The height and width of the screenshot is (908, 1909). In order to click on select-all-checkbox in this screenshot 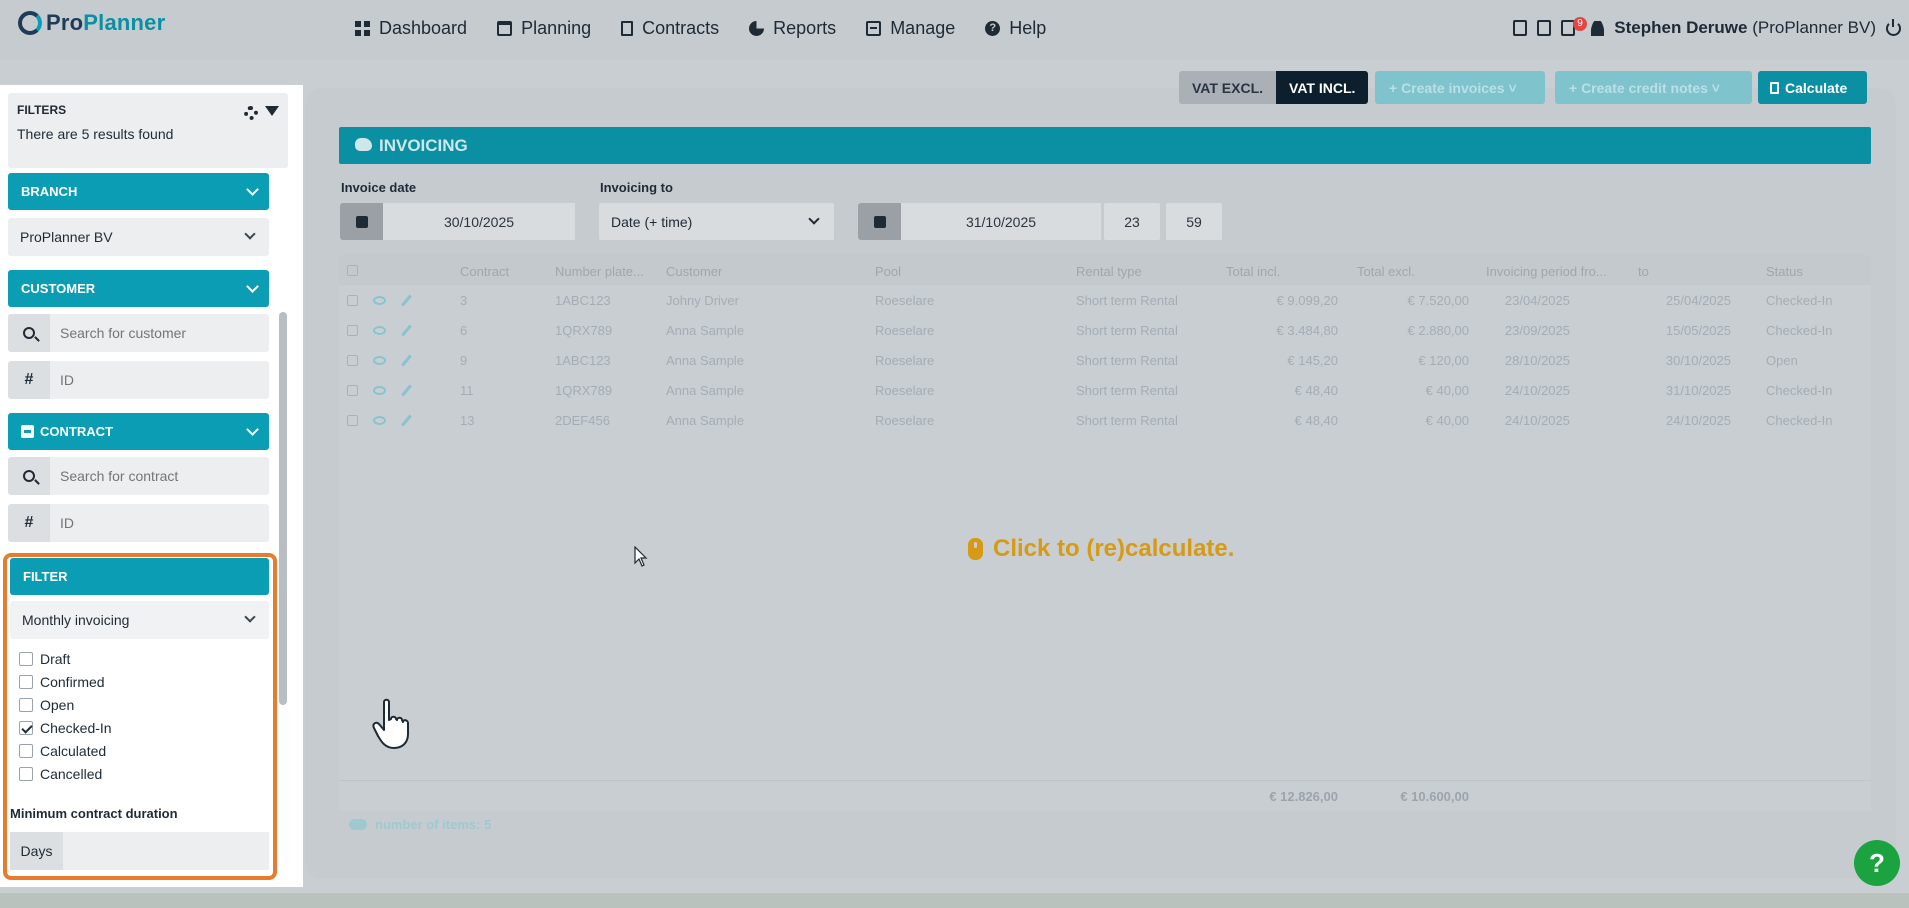, I will do `click(352, 270)`.